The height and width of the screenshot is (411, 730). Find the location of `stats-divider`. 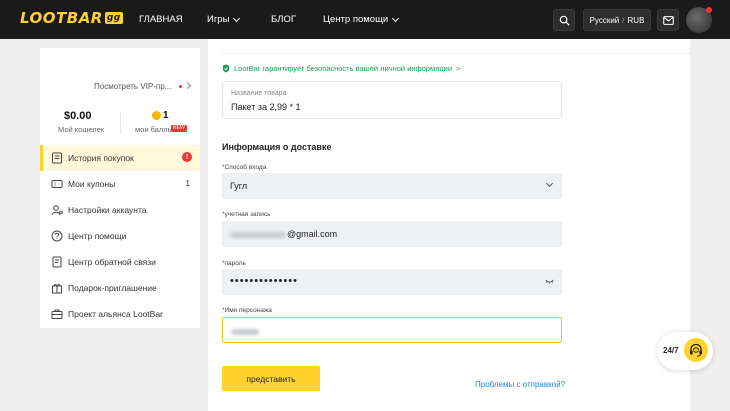

stats-divider is located at coordinates (120, 123).